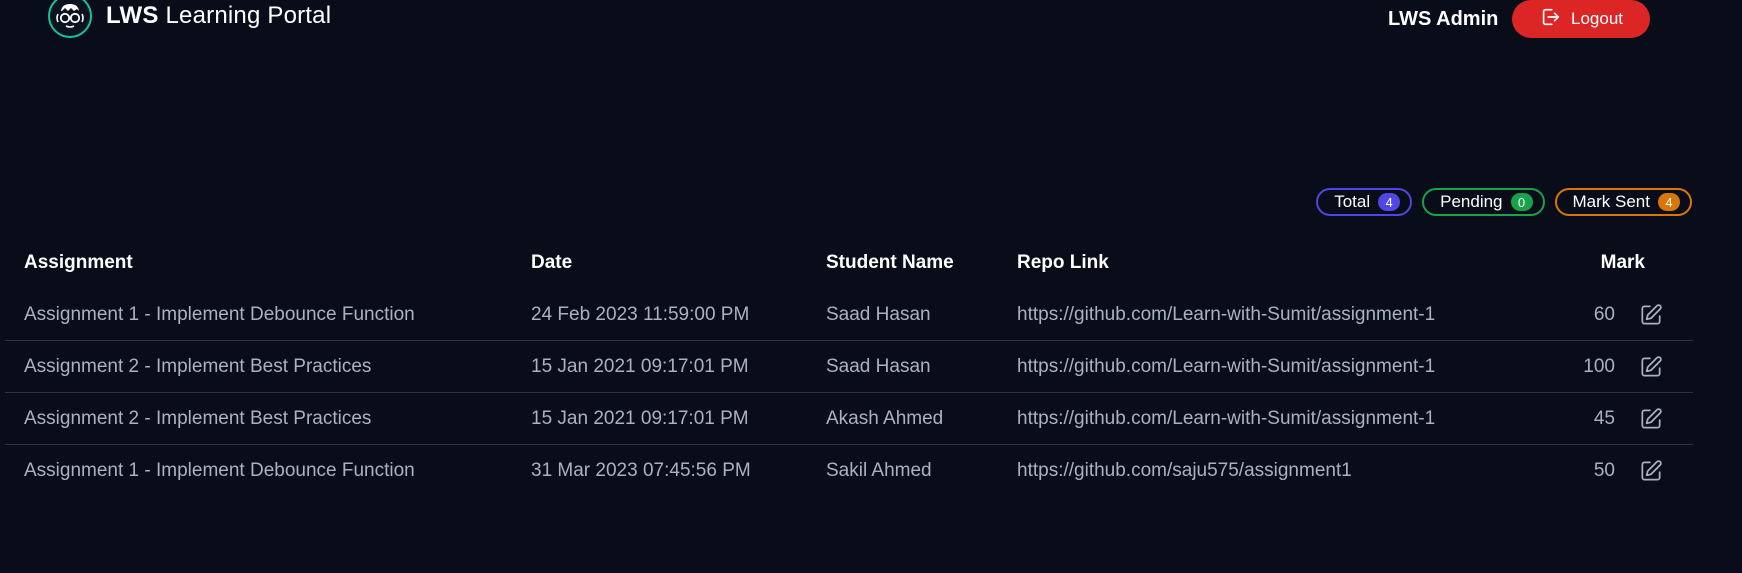 The width and height of the screenshot is (1742, 573). I want to click on brand-title-rest: Learning Portal, so click(248, 15).